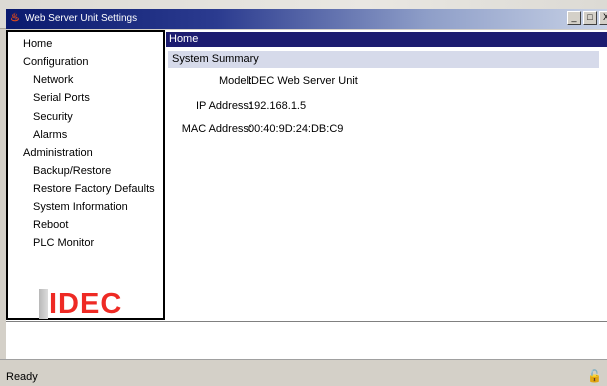 This screenshot has height=386, width=607. I want to click on sidebar-item-configuration: Configuration, so click(55, 62).